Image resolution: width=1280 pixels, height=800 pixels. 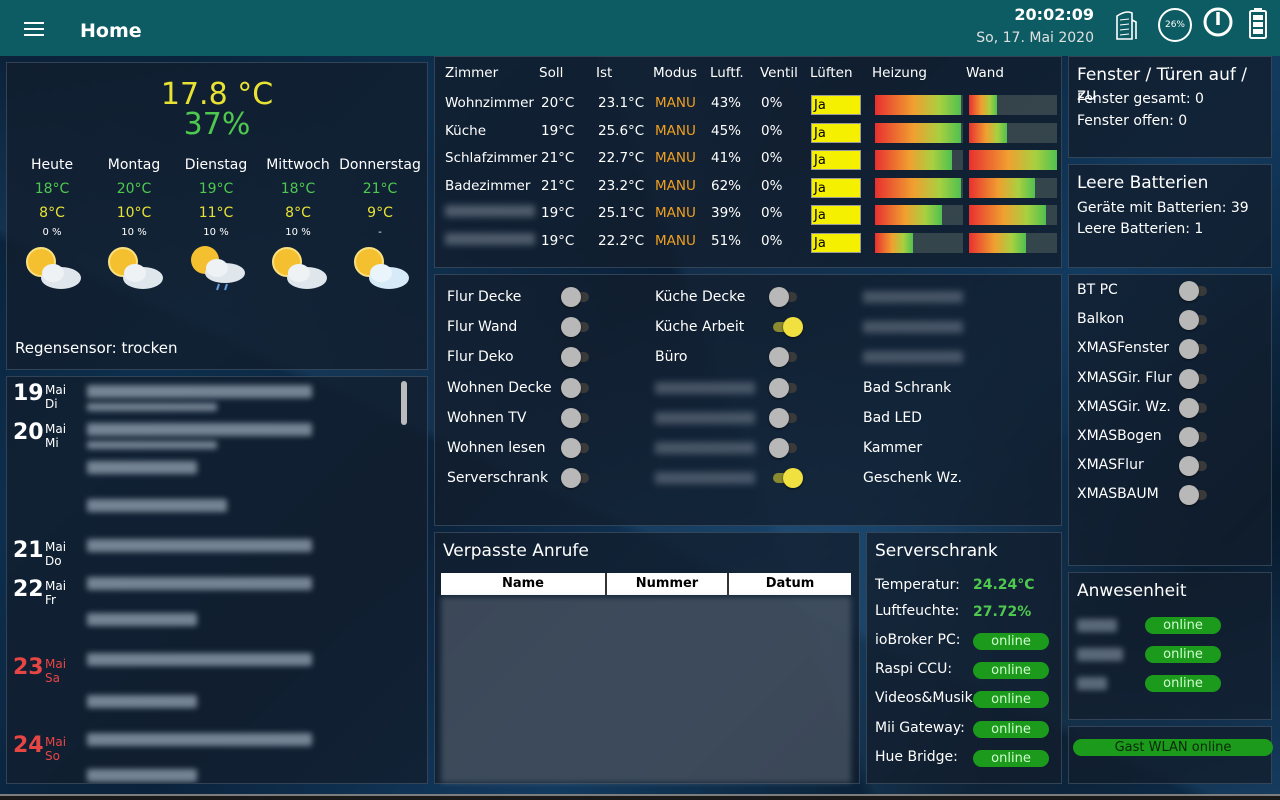 What do you see at coordinates (646, 690) in the screenshot?
I see `missed-calls-list` at bounding box center [646, 690].